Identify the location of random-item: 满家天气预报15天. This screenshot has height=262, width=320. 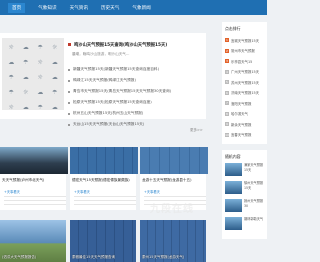
(244, 169).